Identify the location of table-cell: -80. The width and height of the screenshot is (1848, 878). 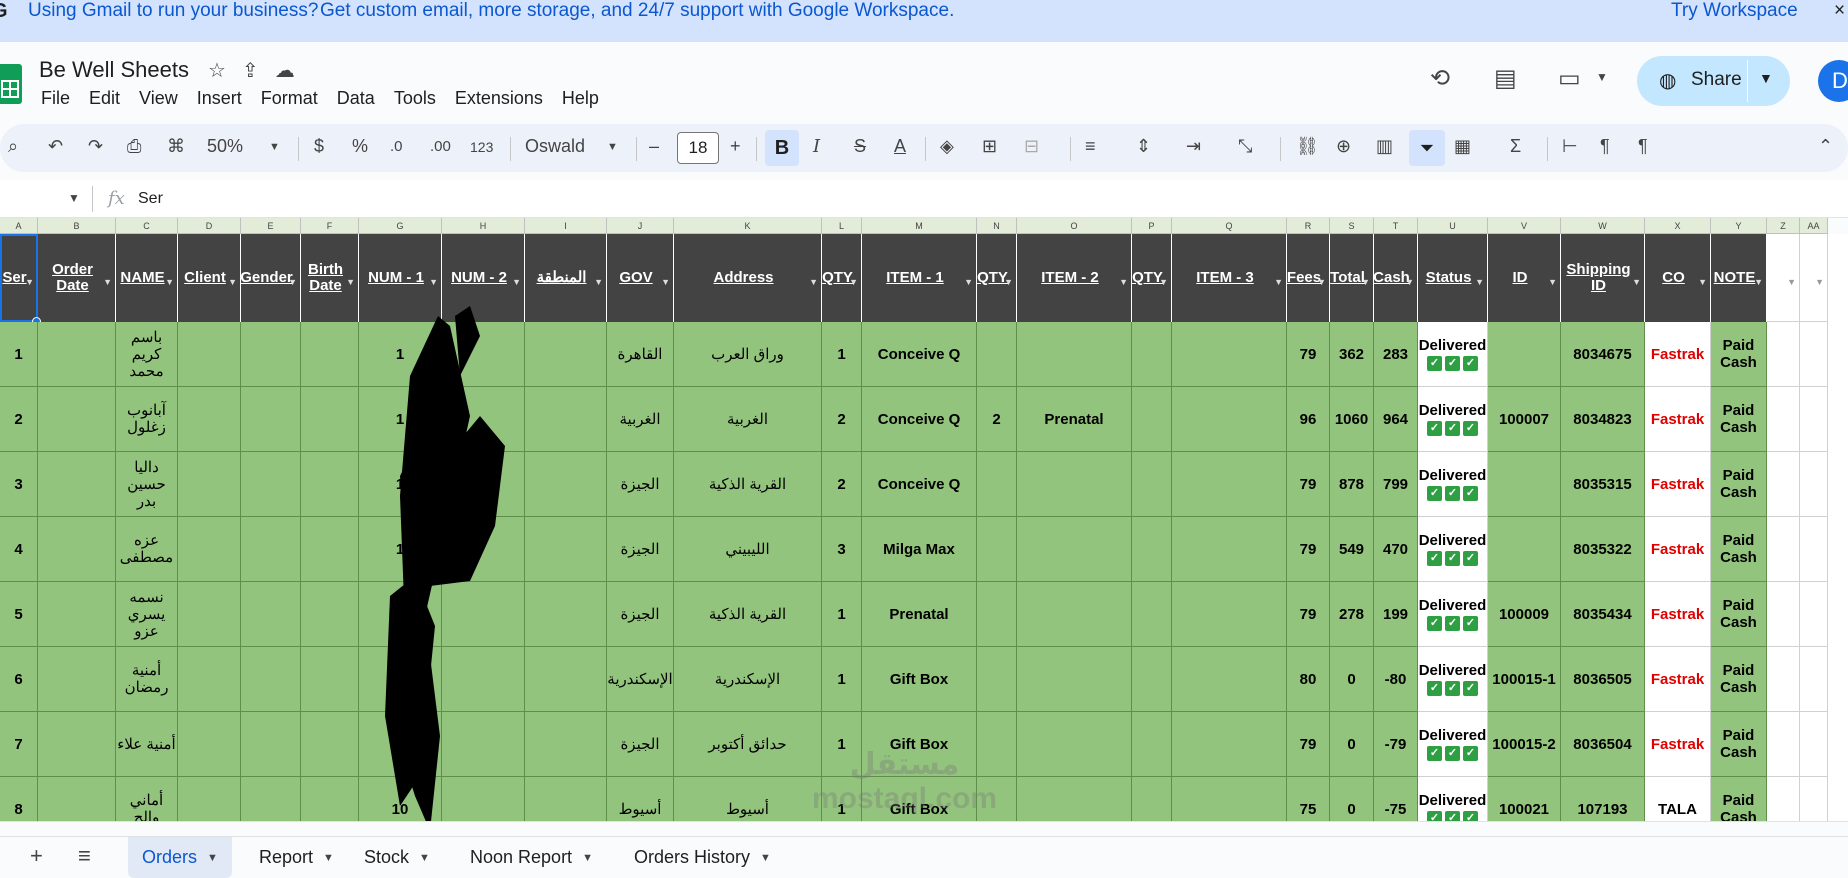
(1396, 679).